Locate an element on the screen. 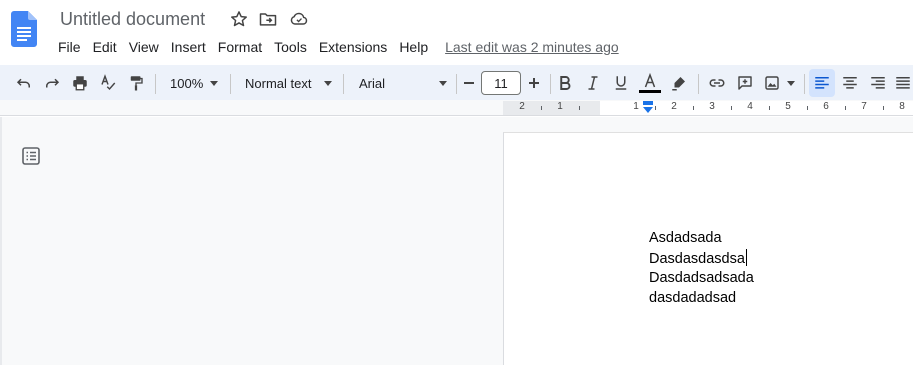 The height and width of the screenshot is (365, 913). redo-icon is located at coordinates (52, 83).